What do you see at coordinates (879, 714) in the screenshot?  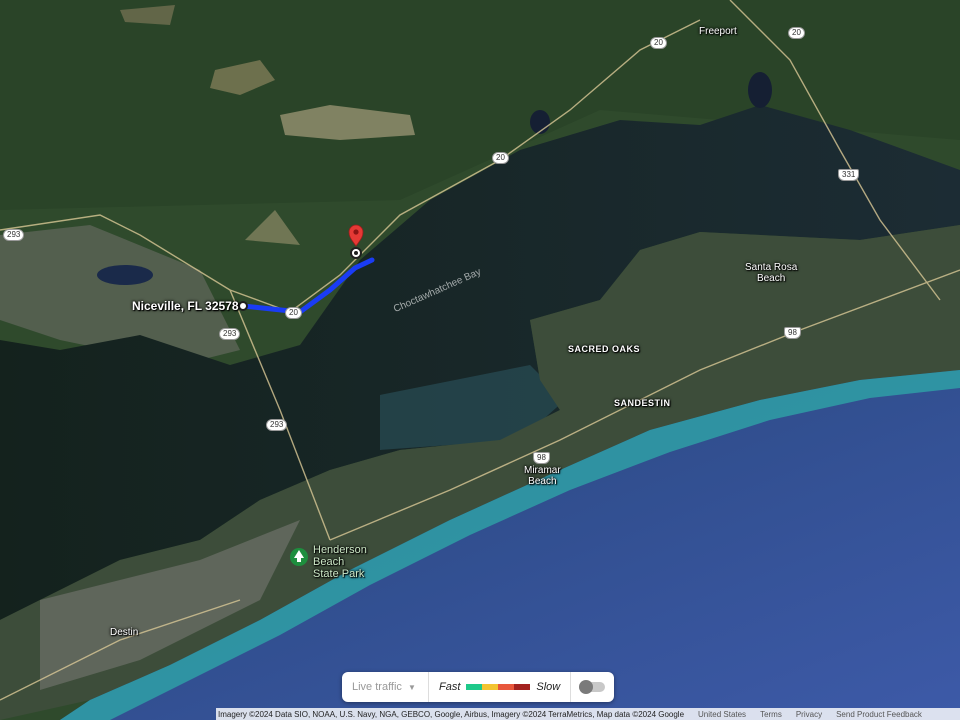 I see `footer-link-feedback: Send Product Feedback` at bounding box center [879, 714].